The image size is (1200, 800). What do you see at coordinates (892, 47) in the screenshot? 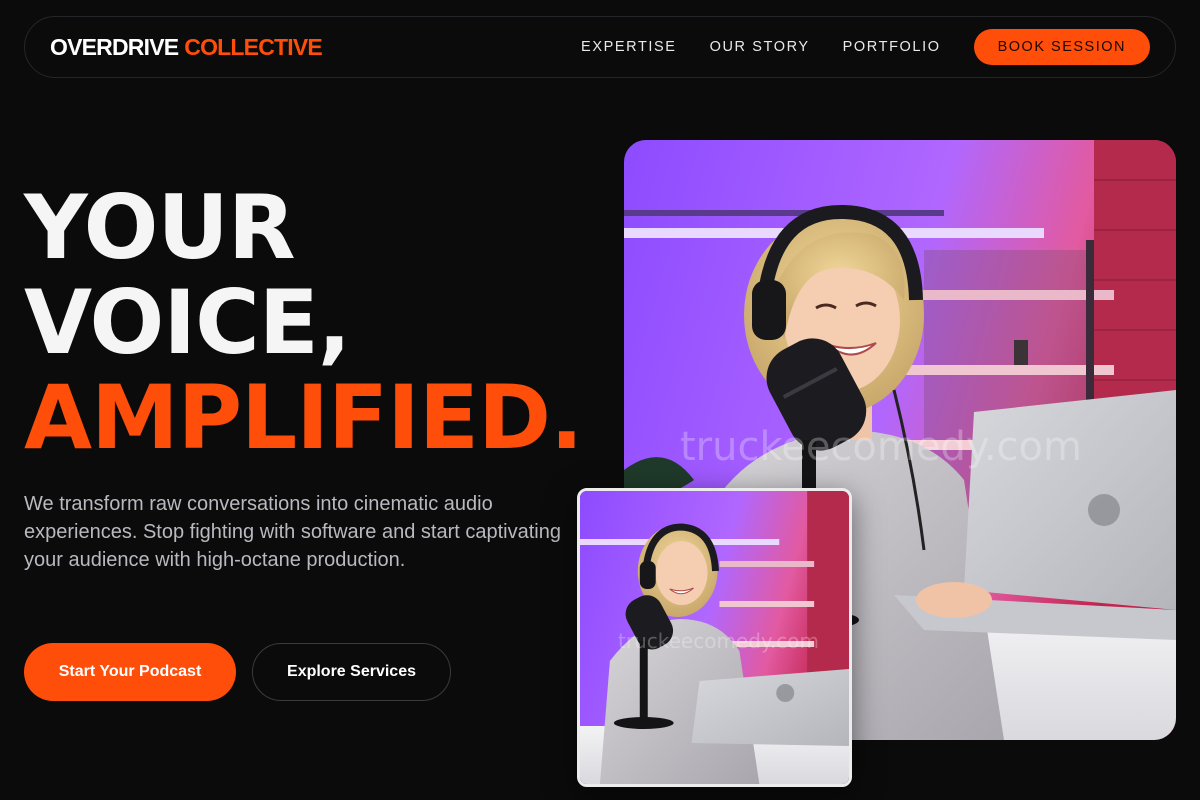
I see `nav-link-portfolio: PORTFOLIO` at bounding box center [892, 47].